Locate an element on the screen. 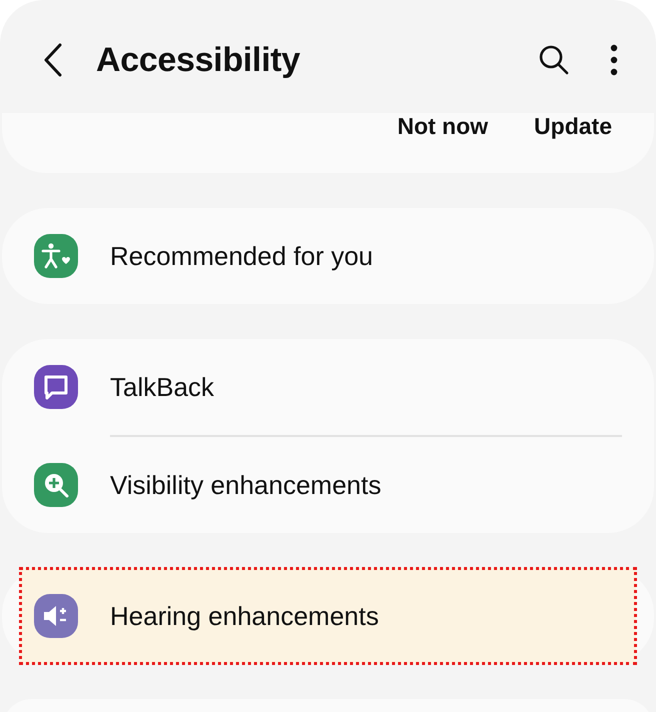 The height and width of the screenshot is (712, 656). settings-item: Recommended for you is located at coordinates (328, 256).